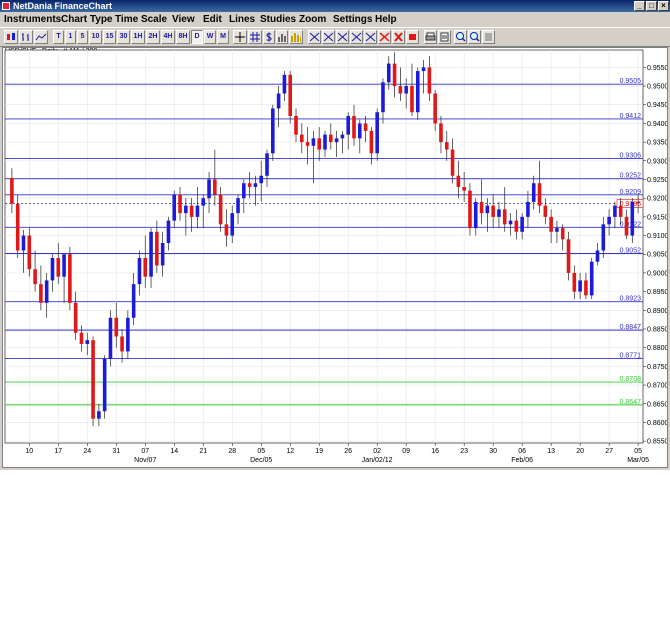 This screenshot has height=621, width=670. I want to click on x-month-label: Nov/07, so click(145, 460).